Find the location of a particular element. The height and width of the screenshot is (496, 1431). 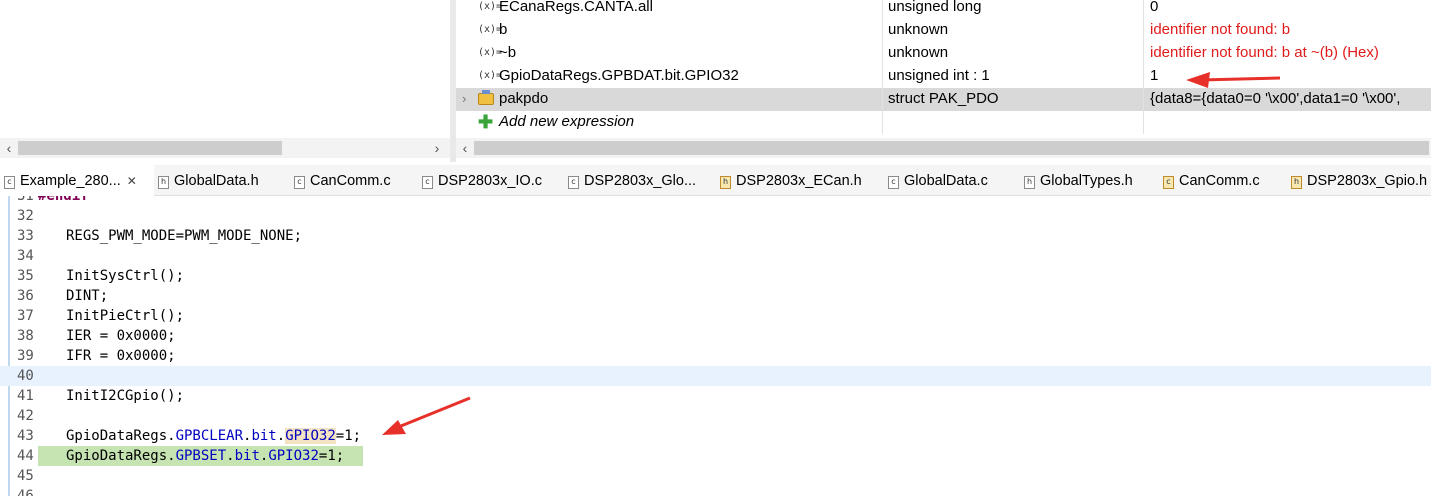

expression-value: identifier not found: b at ~(b) (Hex) is located at coordinates (1288, 53).